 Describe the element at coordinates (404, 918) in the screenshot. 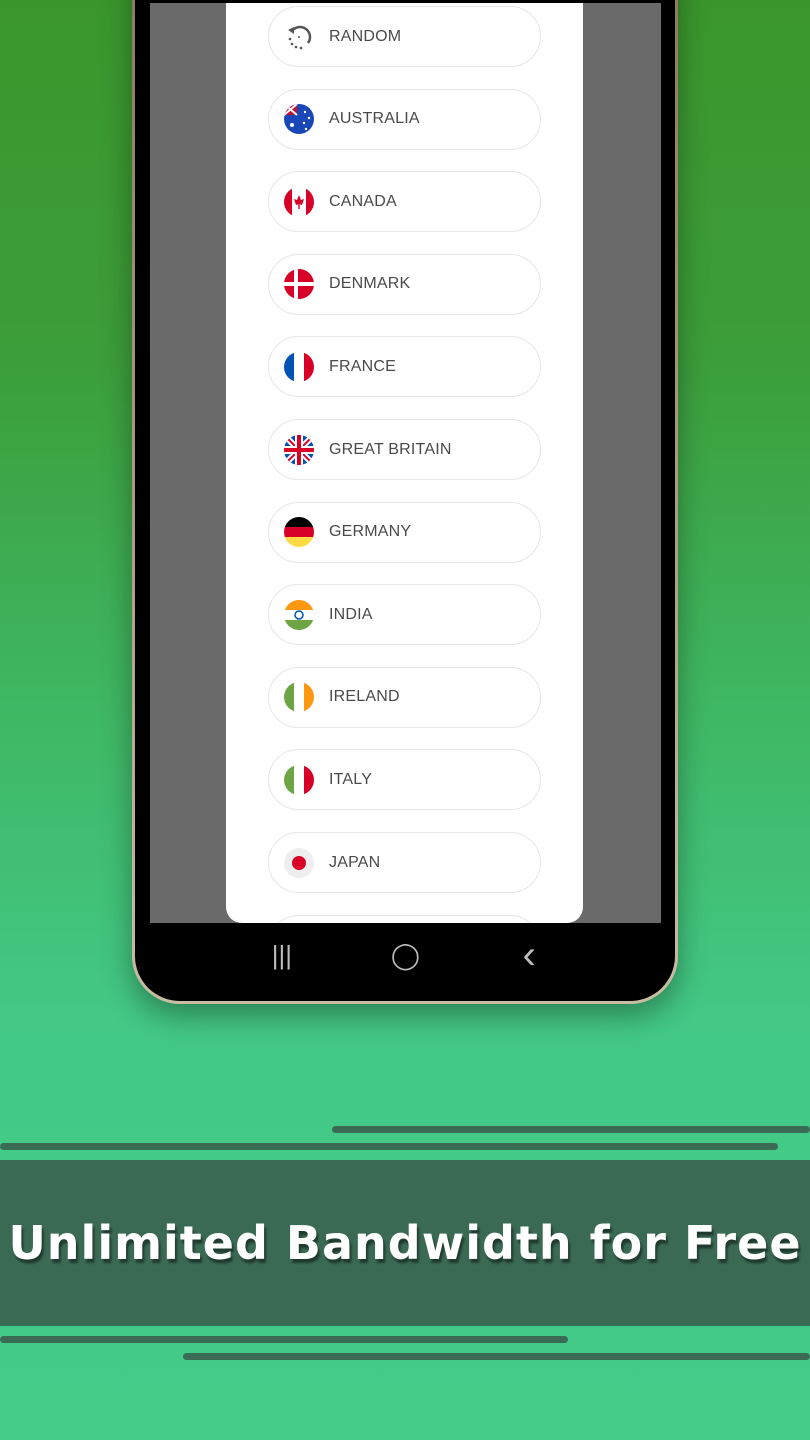

I see `server-item-partial` at that location.